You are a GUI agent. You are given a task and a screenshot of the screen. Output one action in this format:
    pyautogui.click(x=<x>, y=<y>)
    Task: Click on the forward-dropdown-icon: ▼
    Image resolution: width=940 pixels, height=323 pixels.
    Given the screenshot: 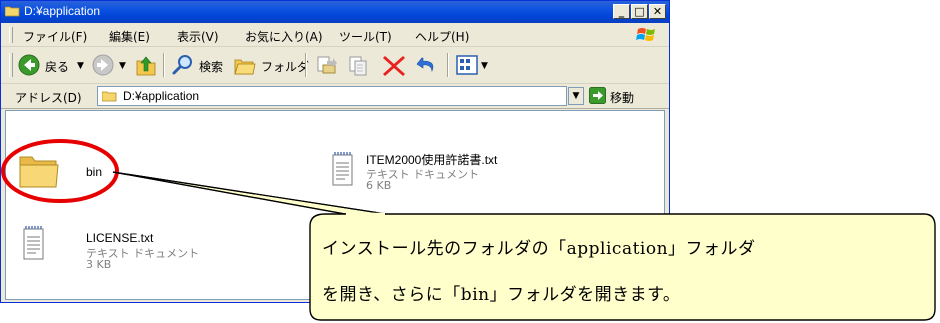 What is the action you would take?
    pyautogui.click(x=122, y=66)
    